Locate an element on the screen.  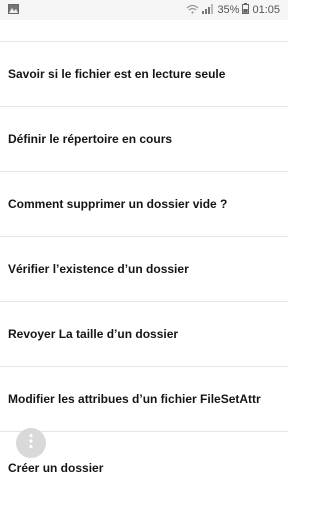
list-item-label: Comment supprimer un dossier vide ? is located at coordinates (118, 204).